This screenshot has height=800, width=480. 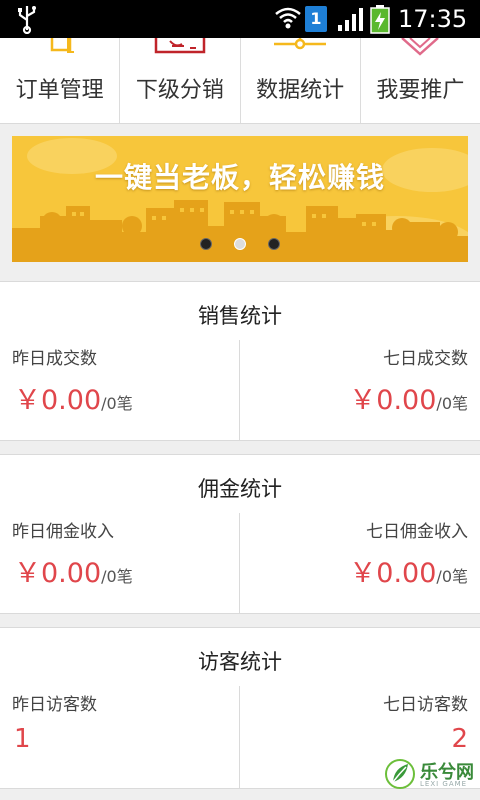 I want to click on stat-label: 七日成交数, so click(x=425, y=359).